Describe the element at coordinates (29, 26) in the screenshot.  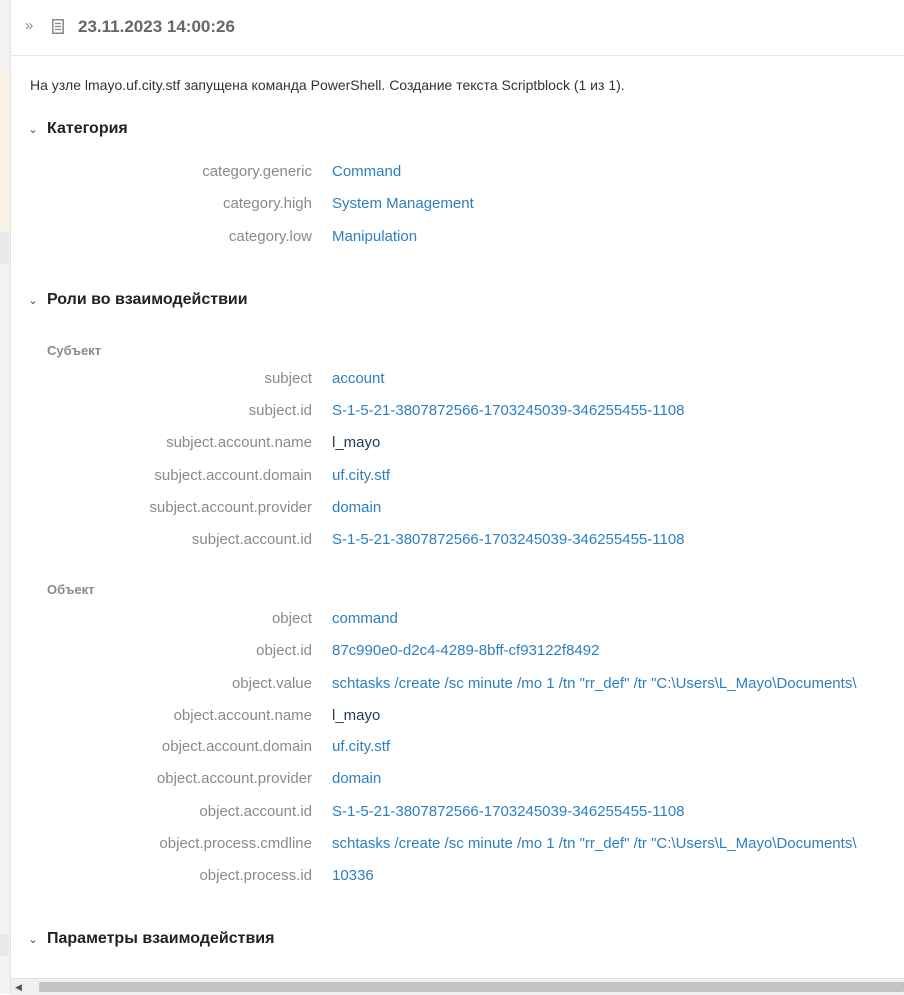
I see `double-chevron-right-icon: »` at that location.